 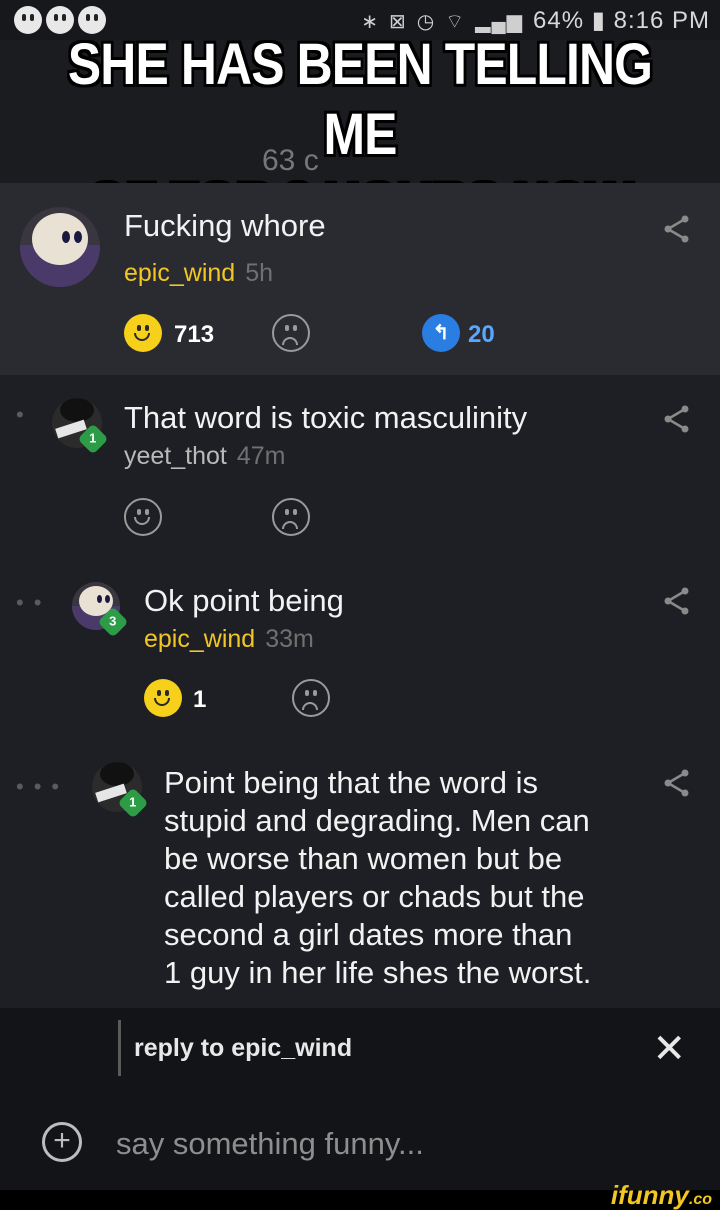 What do you see at coordinates (360, 99) in the screenshot?
I see `caption-line-1: SHE HAS BEEN TELLING ME` at bounding box center [360, 99].